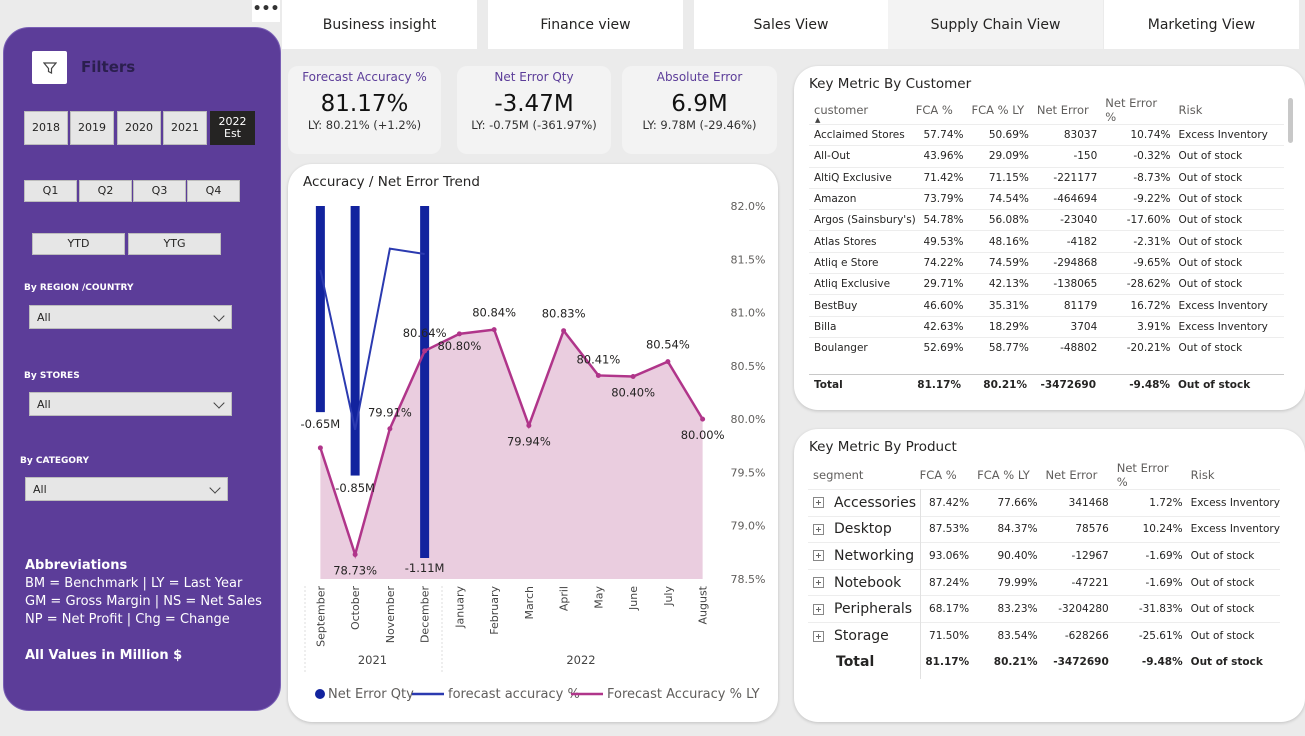  Describe the element at coordinates (320, 616) in the screenshot. I see `x-tick-label: September` at that location.